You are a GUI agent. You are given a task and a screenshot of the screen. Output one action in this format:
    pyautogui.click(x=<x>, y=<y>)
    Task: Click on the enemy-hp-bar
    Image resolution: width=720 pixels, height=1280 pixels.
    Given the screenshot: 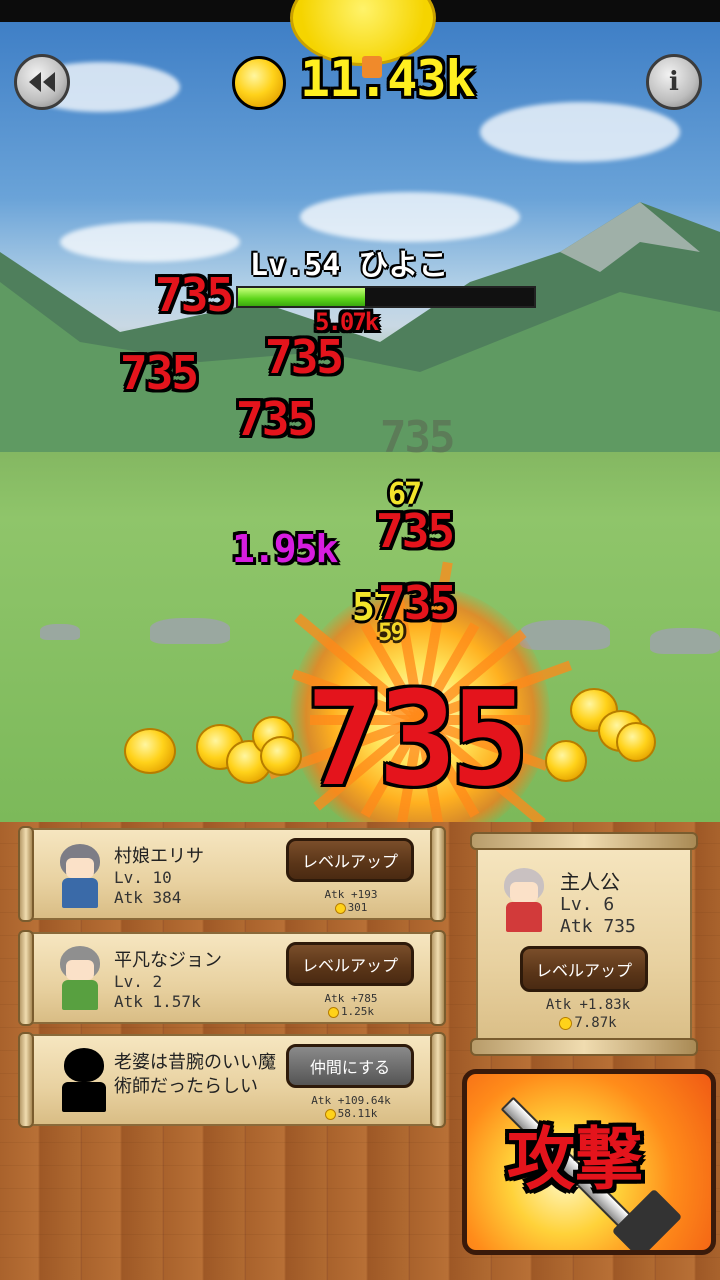 What is the action you would take?
    pyautogui.click(x=386, y=297)
    